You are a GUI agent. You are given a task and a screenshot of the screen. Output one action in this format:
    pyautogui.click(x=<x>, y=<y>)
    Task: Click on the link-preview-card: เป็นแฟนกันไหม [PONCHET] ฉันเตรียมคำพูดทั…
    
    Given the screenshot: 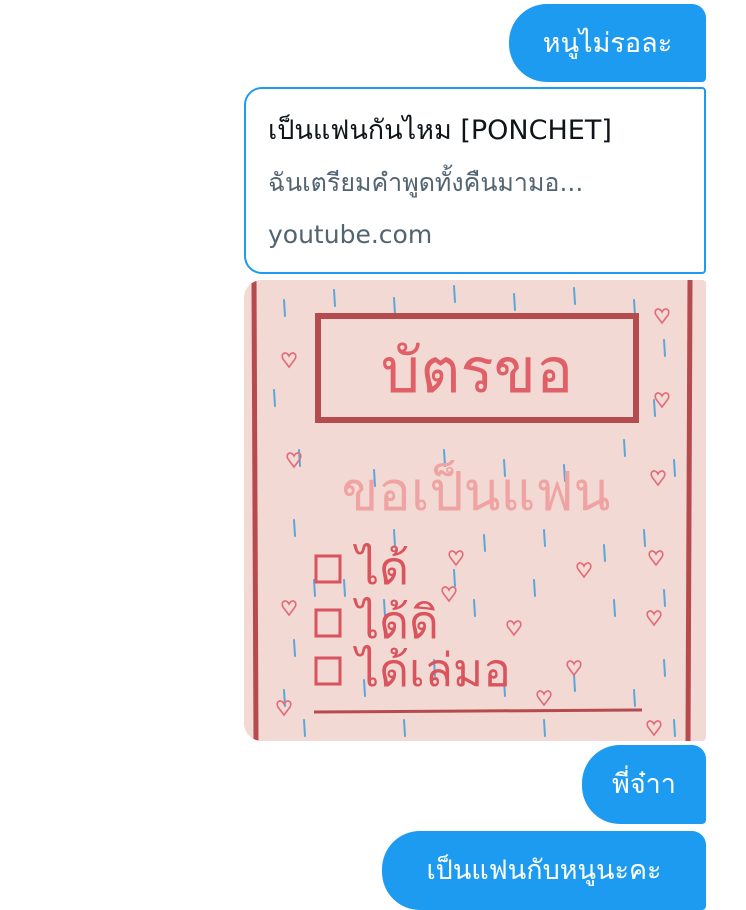 What is the action you would take?
    pyautogui.click(x=475, y=180)
    